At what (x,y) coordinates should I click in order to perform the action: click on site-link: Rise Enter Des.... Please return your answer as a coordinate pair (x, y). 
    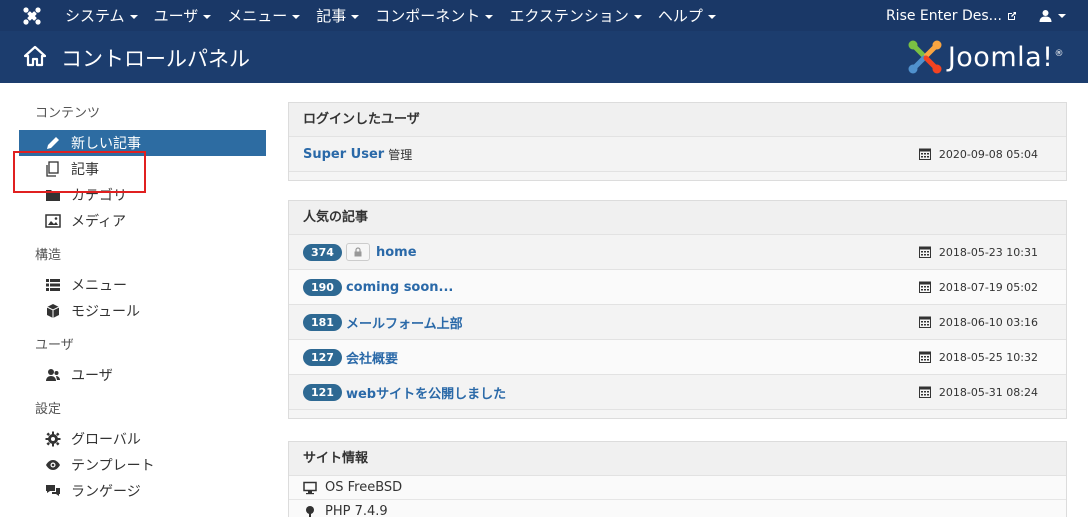
    Looking at the image, I should click on (962, 16).